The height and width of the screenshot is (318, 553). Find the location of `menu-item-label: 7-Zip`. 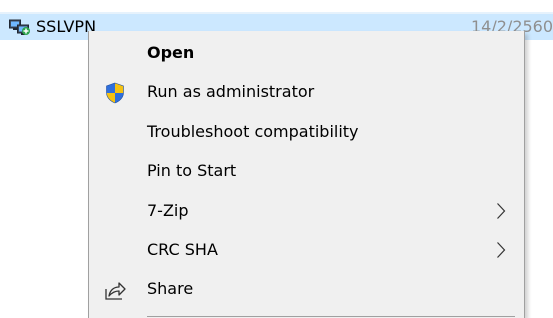

menu-item-label: 7-Zip is located at coordinates (168, 210).